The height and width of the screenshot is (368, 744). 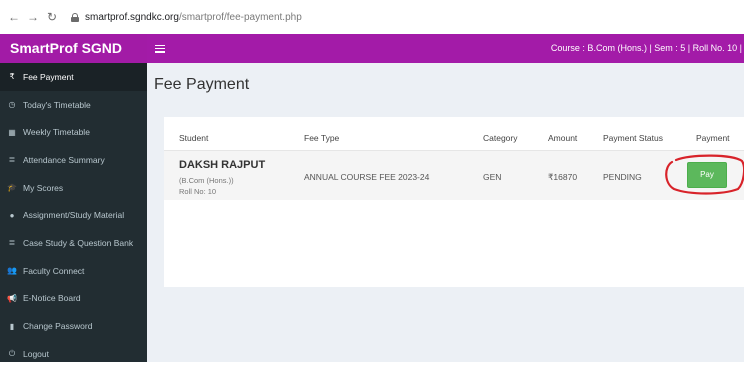 I want to click on sidebar-item-fee-payment: ₹ Fee Payment, so click(x=73, y=77).